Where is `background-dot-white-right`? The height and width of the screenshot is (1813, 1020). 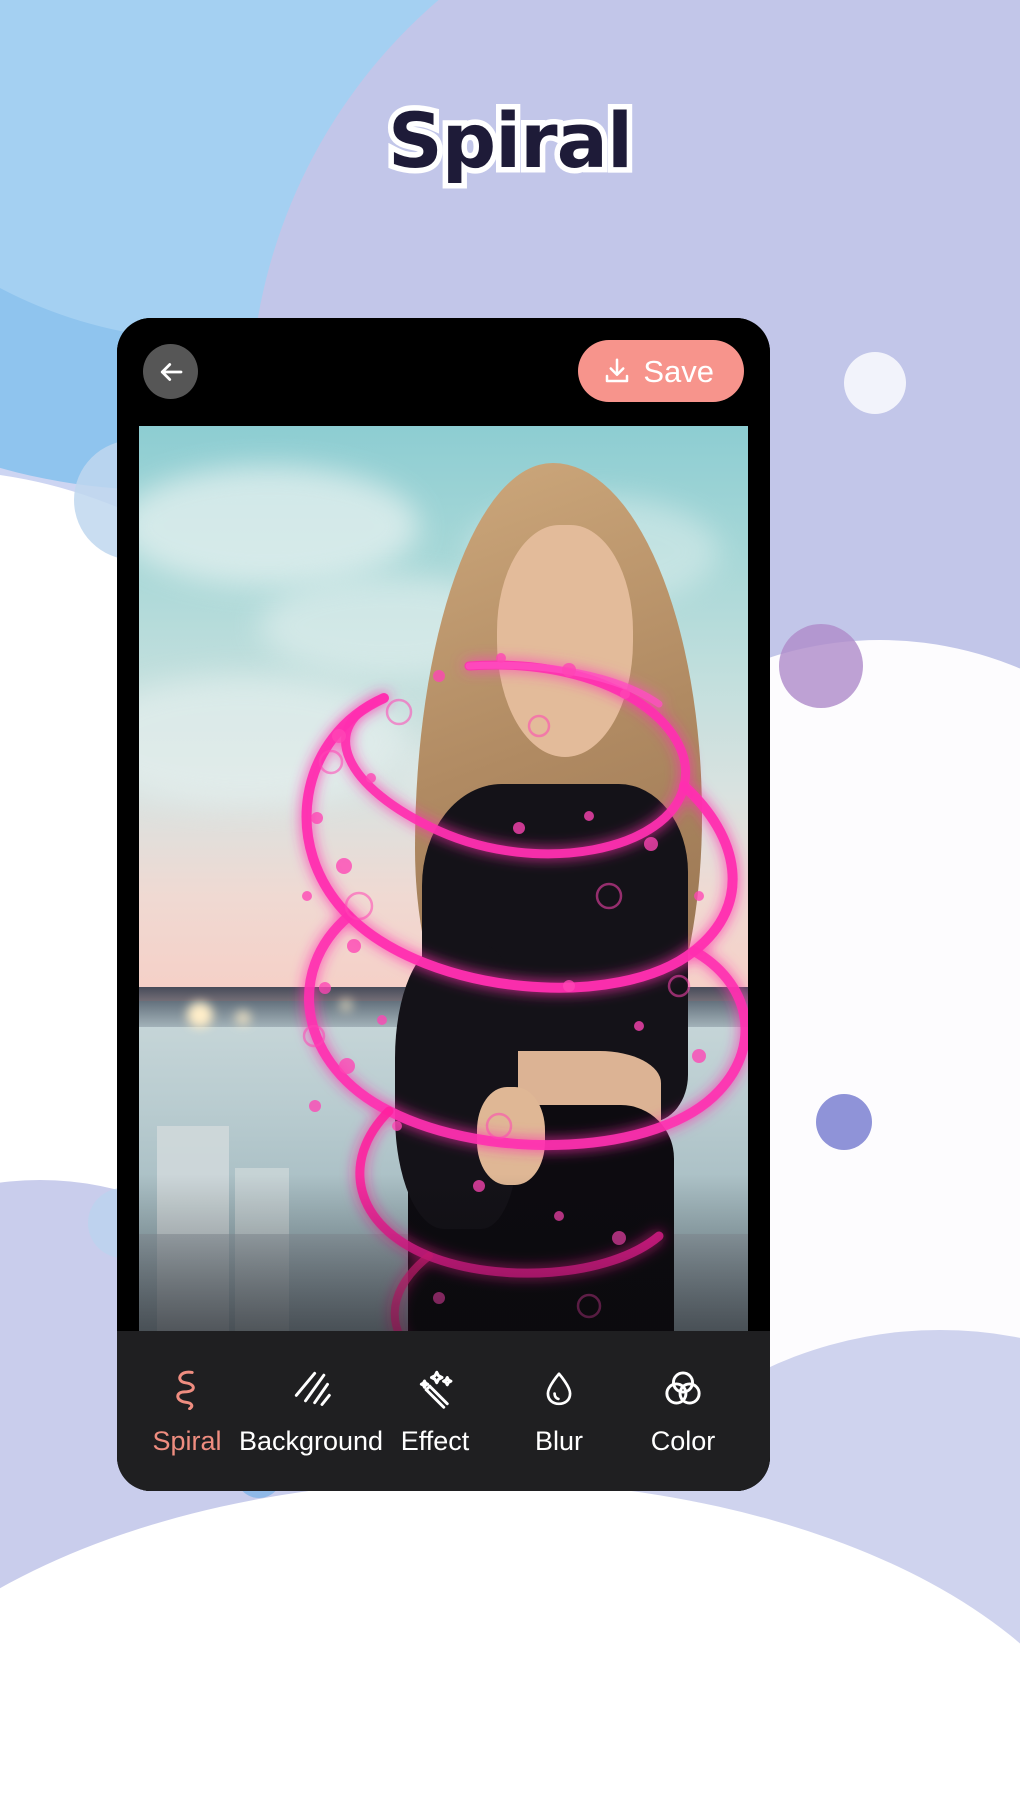
background-dot-white-right is located at coordinates (875, 383).